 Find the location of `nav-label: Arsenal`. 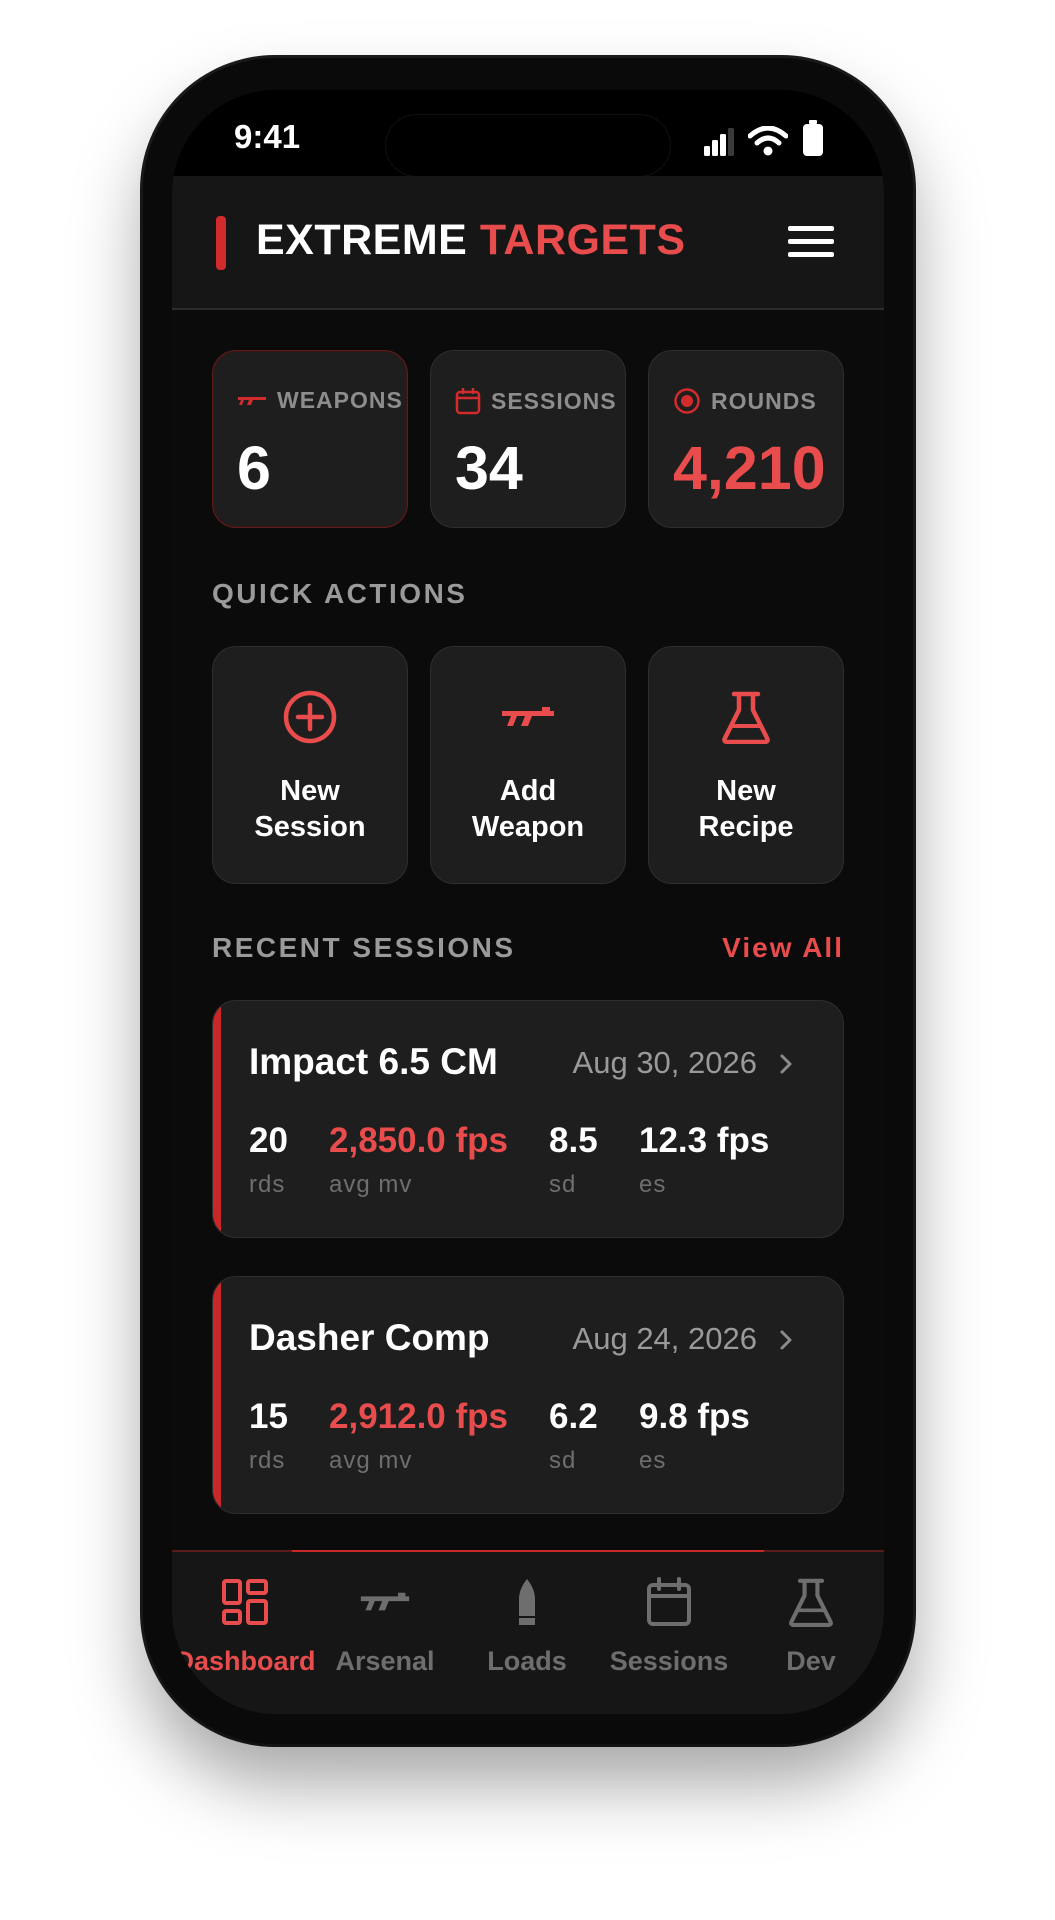

nav-label: Arsenal is located at coordinates (385, 1661).